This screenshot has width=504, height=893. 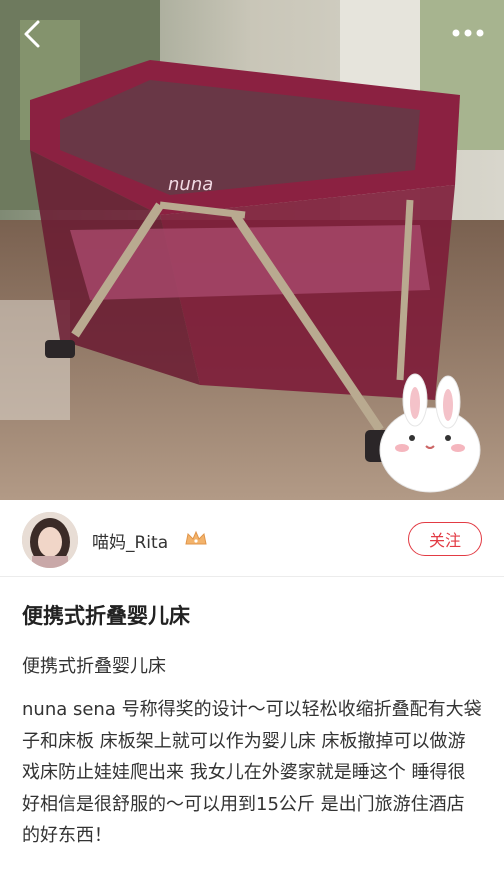 What do you see at coordinates (94, 666) in the screenshot?
I see `post-subtitle: 便携式折叠婴儿床` at bounding box center [94, 666].